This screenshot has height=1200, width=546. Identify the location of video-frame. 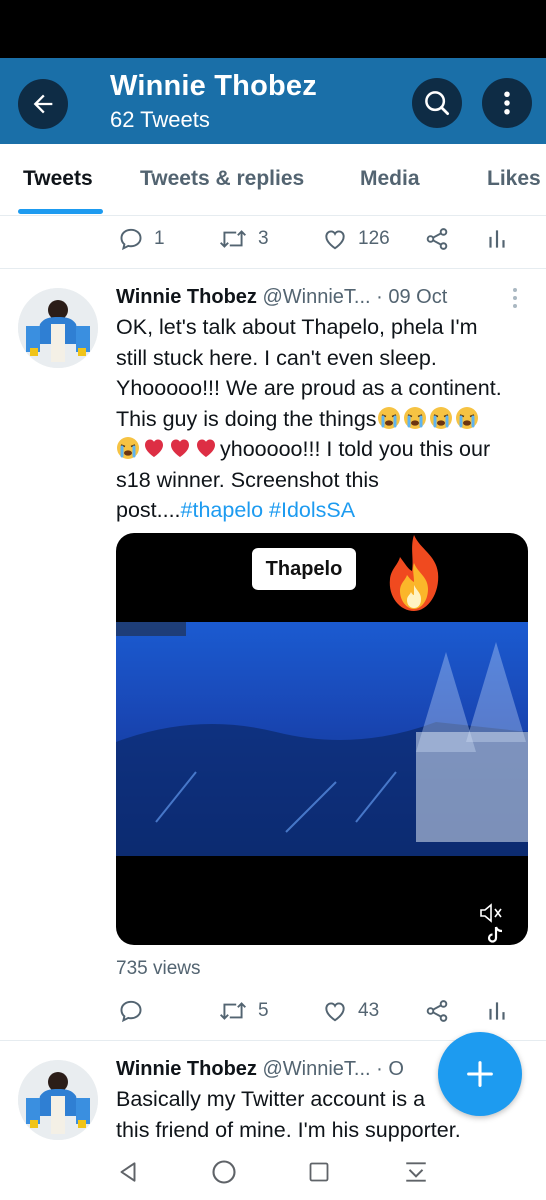
(322, 739).